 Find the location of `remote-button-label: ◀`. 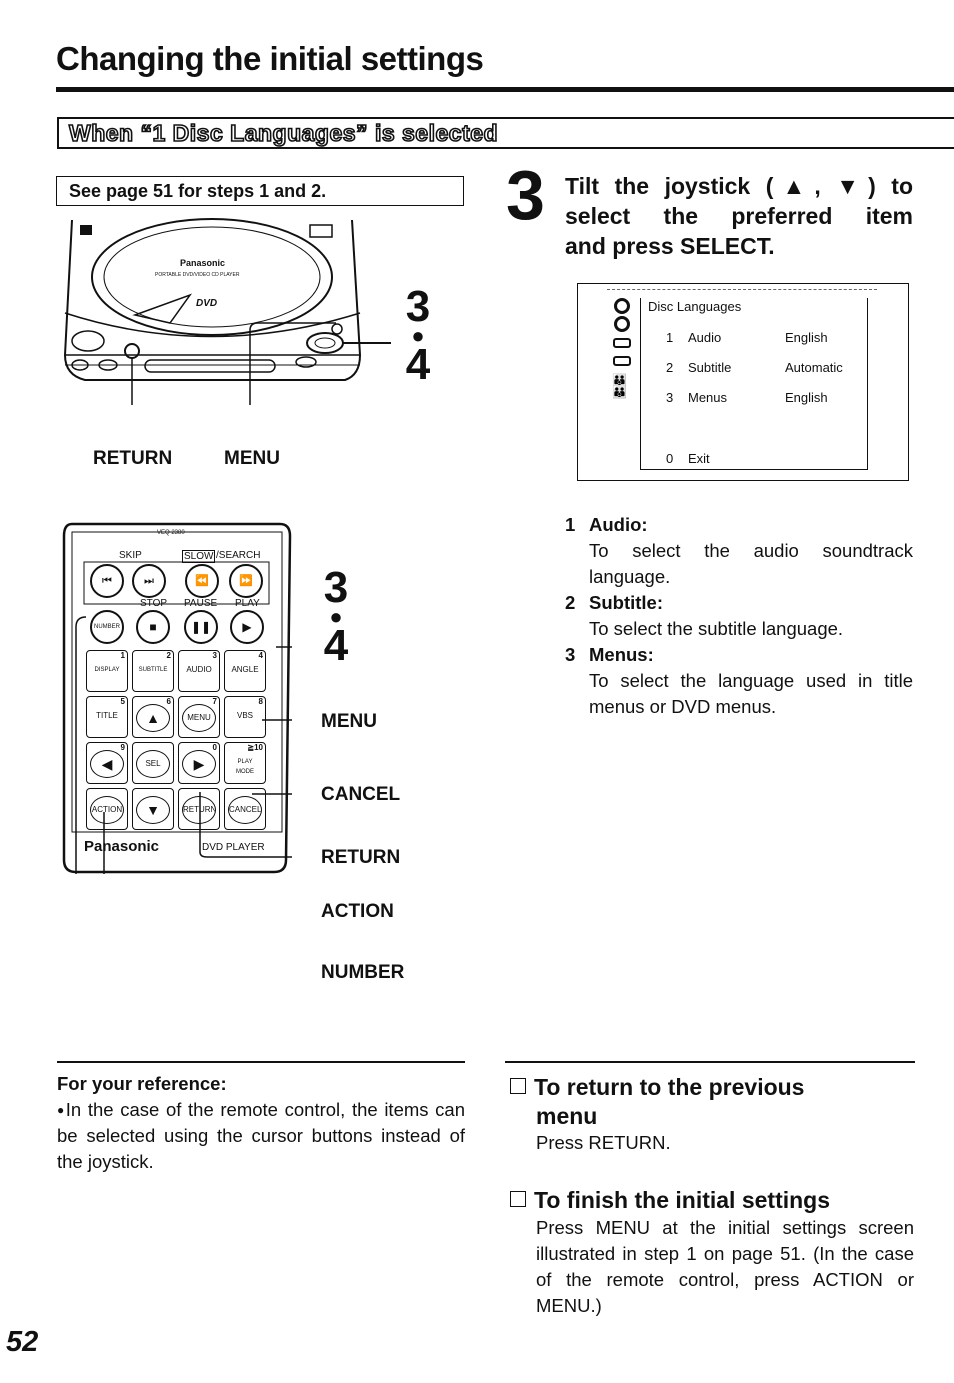

remote-button-label: ◀ is located at coordinates (107, 764).